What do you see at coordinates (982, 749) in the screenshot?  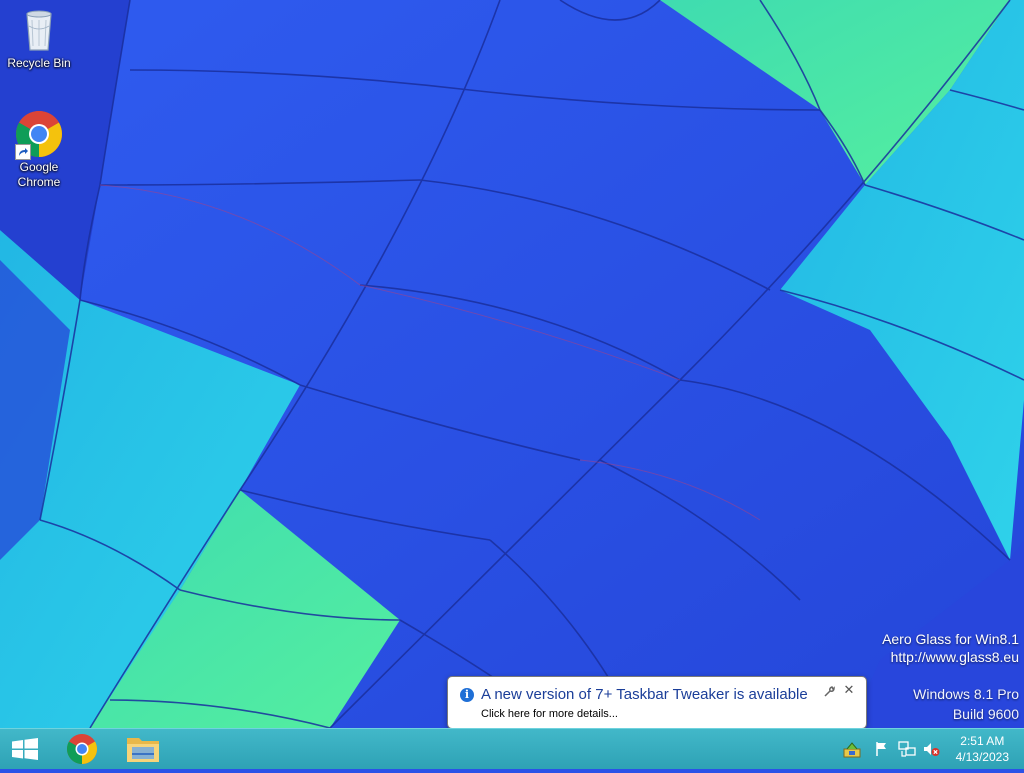 I see `taskbar-clock: 2:51 AM 4/13/2023` at bounding box center [982, 749].